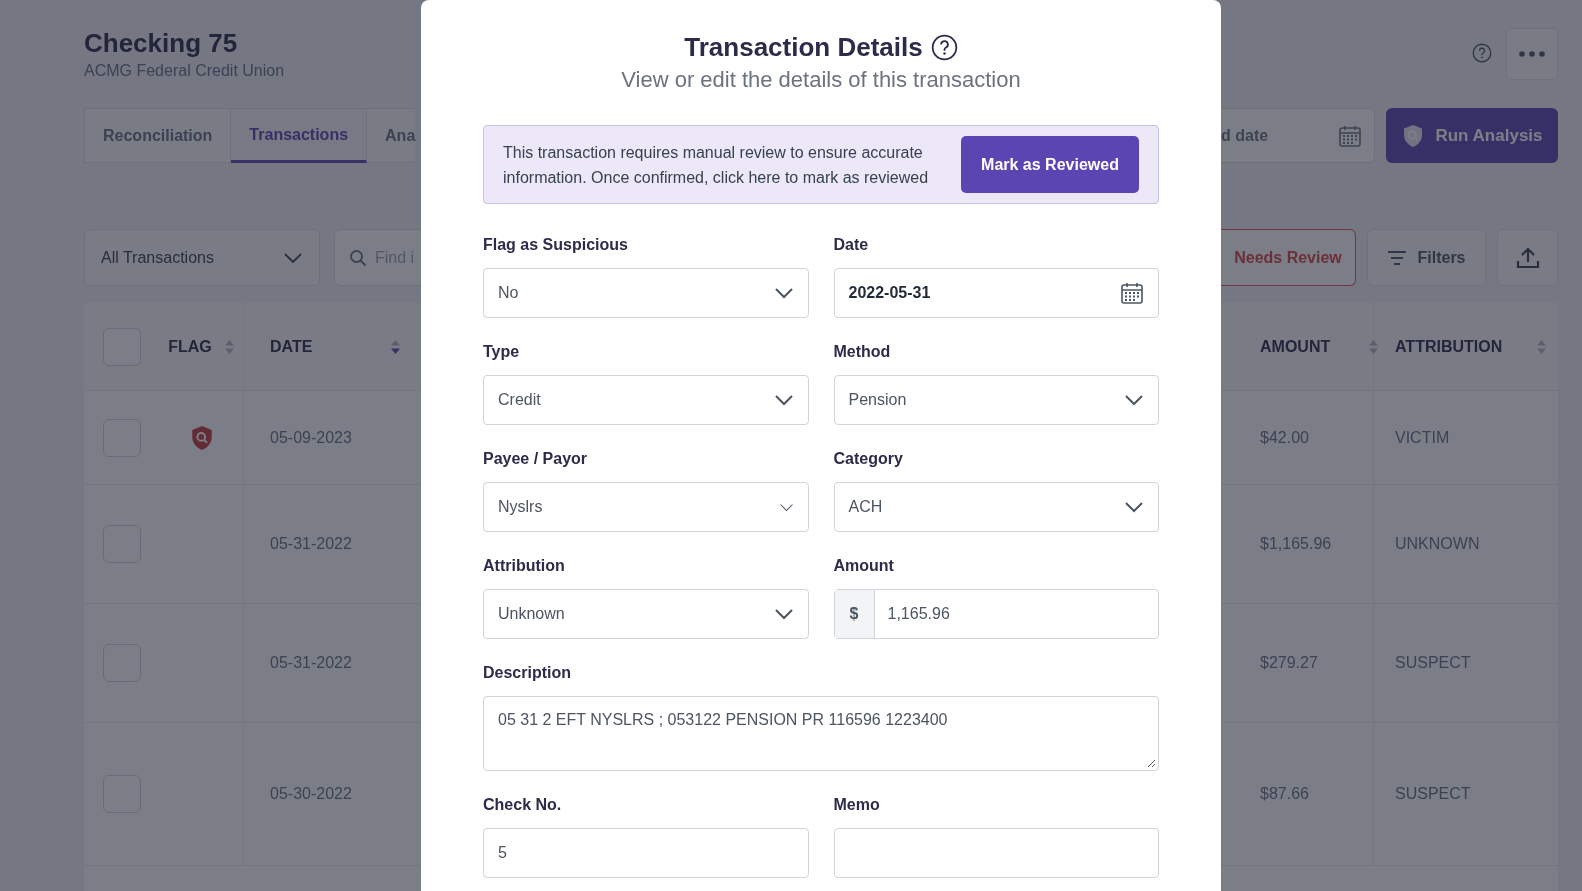 This screenshot has width=1582, height=891. I want to click on column-header: ATTRIBUTION, so click(1449, 346).